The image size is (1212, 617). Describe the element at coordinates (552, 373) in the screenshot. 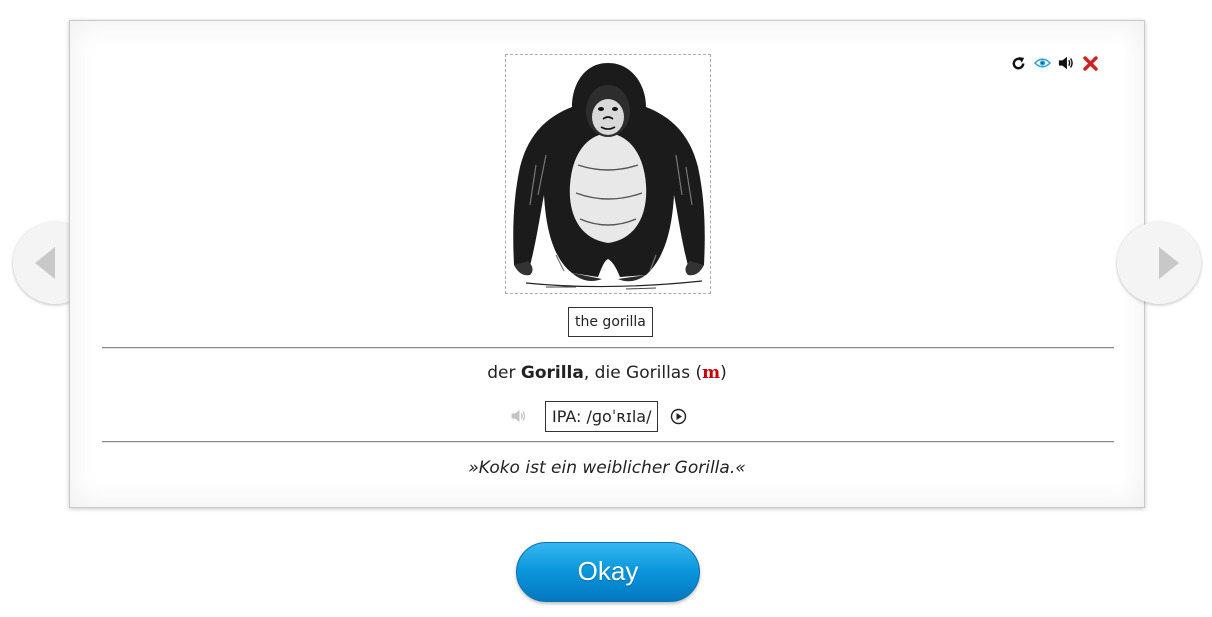

I see `noun: Gorilla` at that location.